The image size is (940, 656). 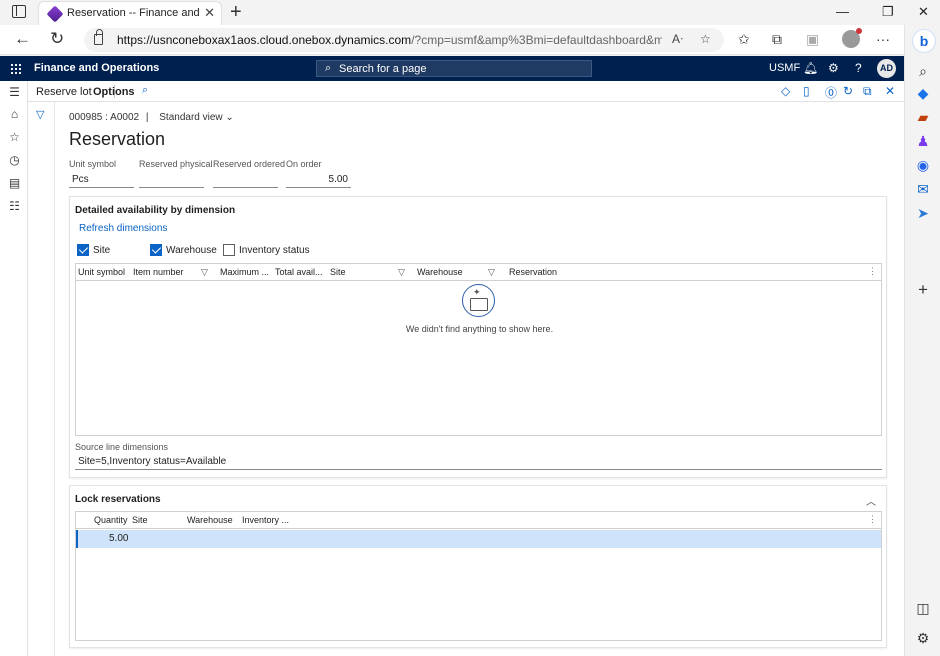 What do you see at coordinates (15, 68) in the screenshot?
I see `app-launcher-icon` at bounding box center [15, 68].